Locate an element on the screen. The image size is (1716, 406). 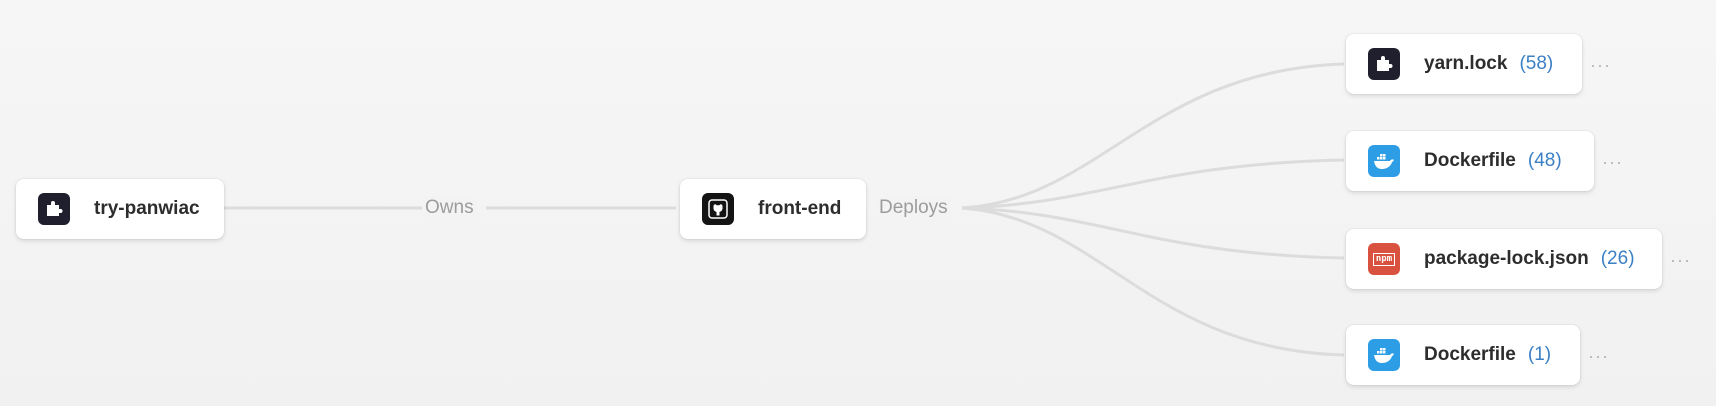
node-count: (26) is located at coordinates (1617, 258).